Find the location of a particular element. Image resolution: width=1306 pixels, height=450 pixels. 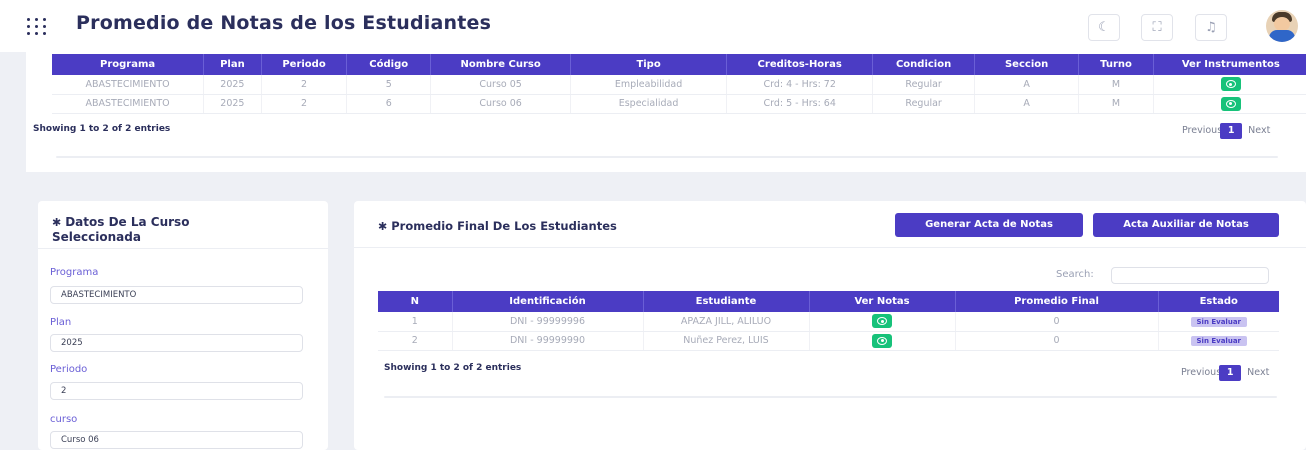

fullscreen-icon: ⛶ is located at coordinates (1157, 27).